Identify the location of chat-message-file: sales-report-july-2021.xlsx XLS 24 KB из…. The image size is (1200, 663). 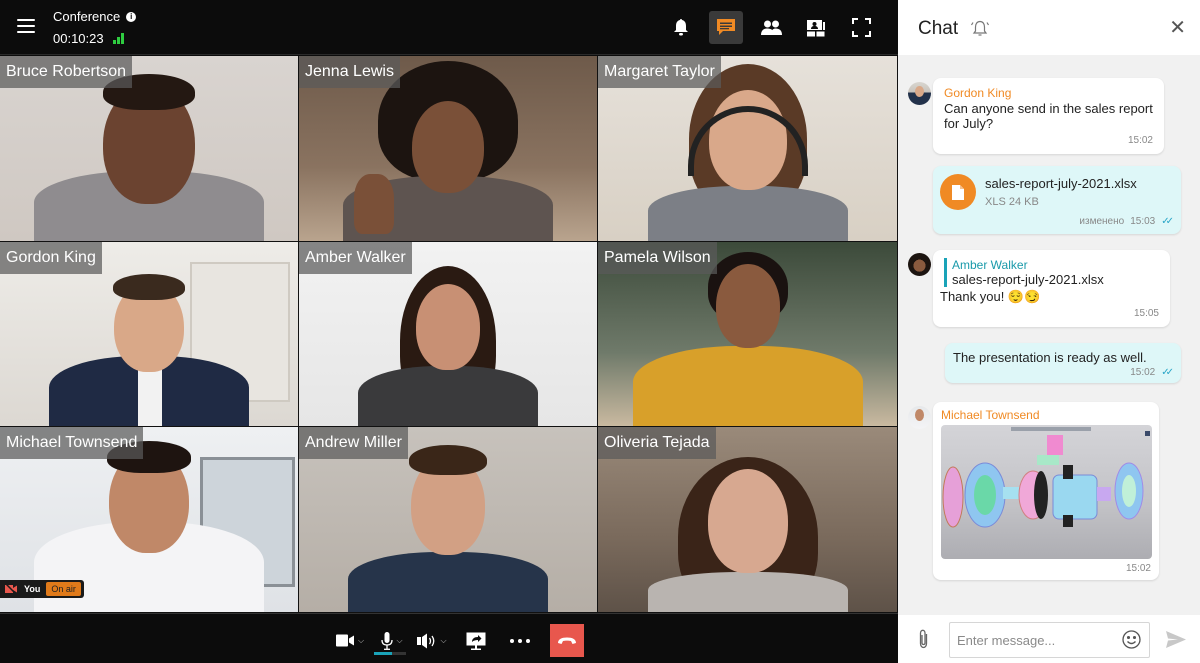
(1057, 200).